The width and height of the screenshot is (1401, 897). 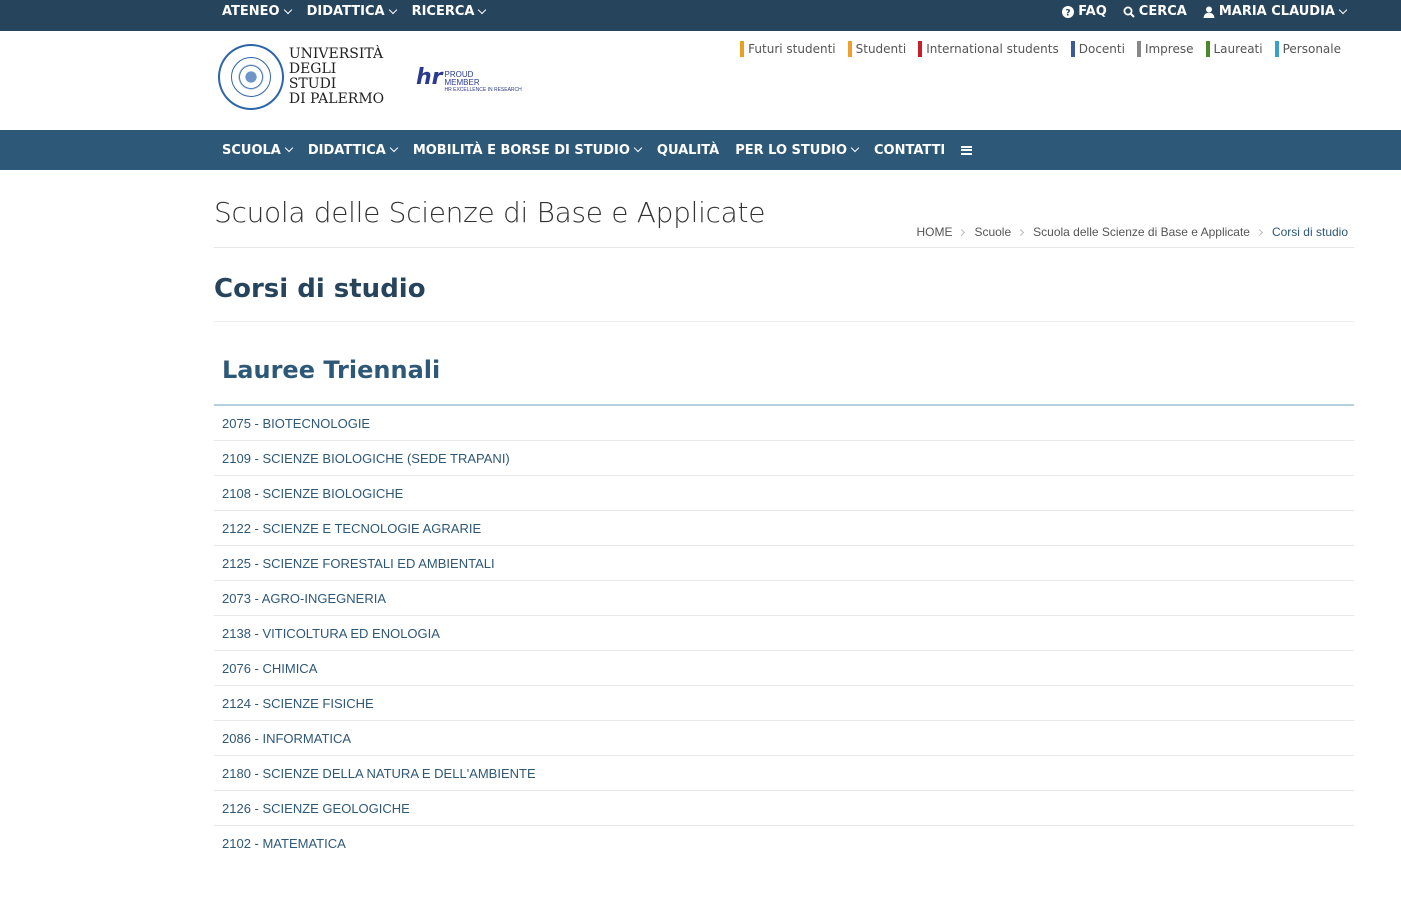 I want to click on search-label: CERCA, so click(x=1162, y=11).